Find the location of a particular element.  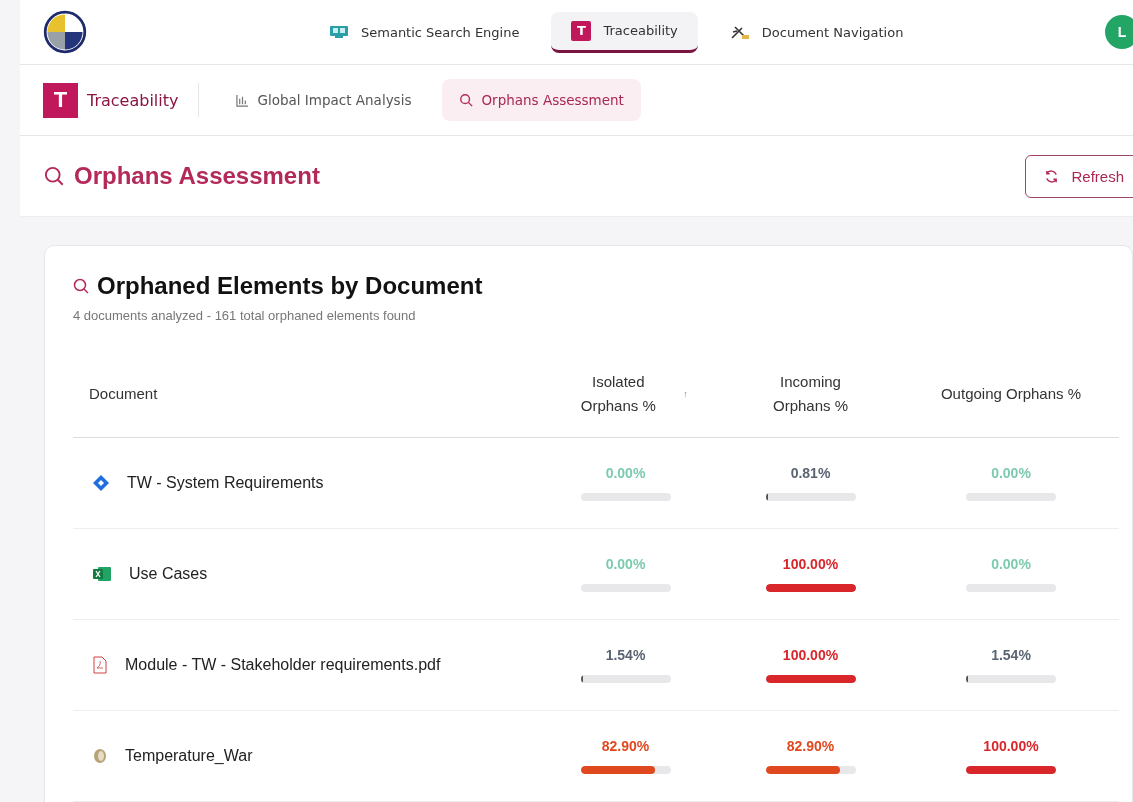

pdf-file-icon is located at coordinates (100, 665).